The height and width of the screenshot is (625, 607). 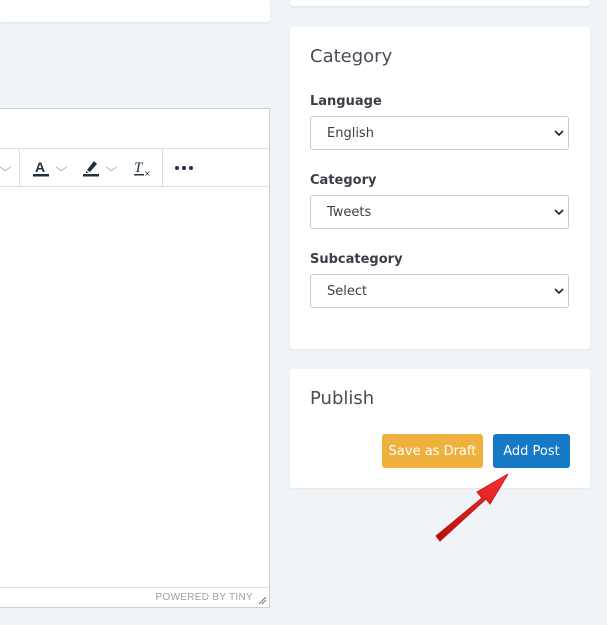 What do you see at coordinates (472, 507) in the screenshot?
I see `annotation-arrow-icon` at bounding box center [472, 507].